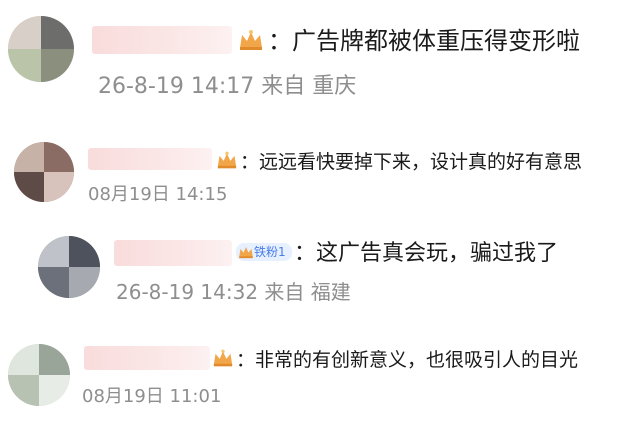  Describe the element at coordinates (233, 292) in the screenshot. I see `comment-meta: 26-8-19 14:32 来自 福建` at that location.